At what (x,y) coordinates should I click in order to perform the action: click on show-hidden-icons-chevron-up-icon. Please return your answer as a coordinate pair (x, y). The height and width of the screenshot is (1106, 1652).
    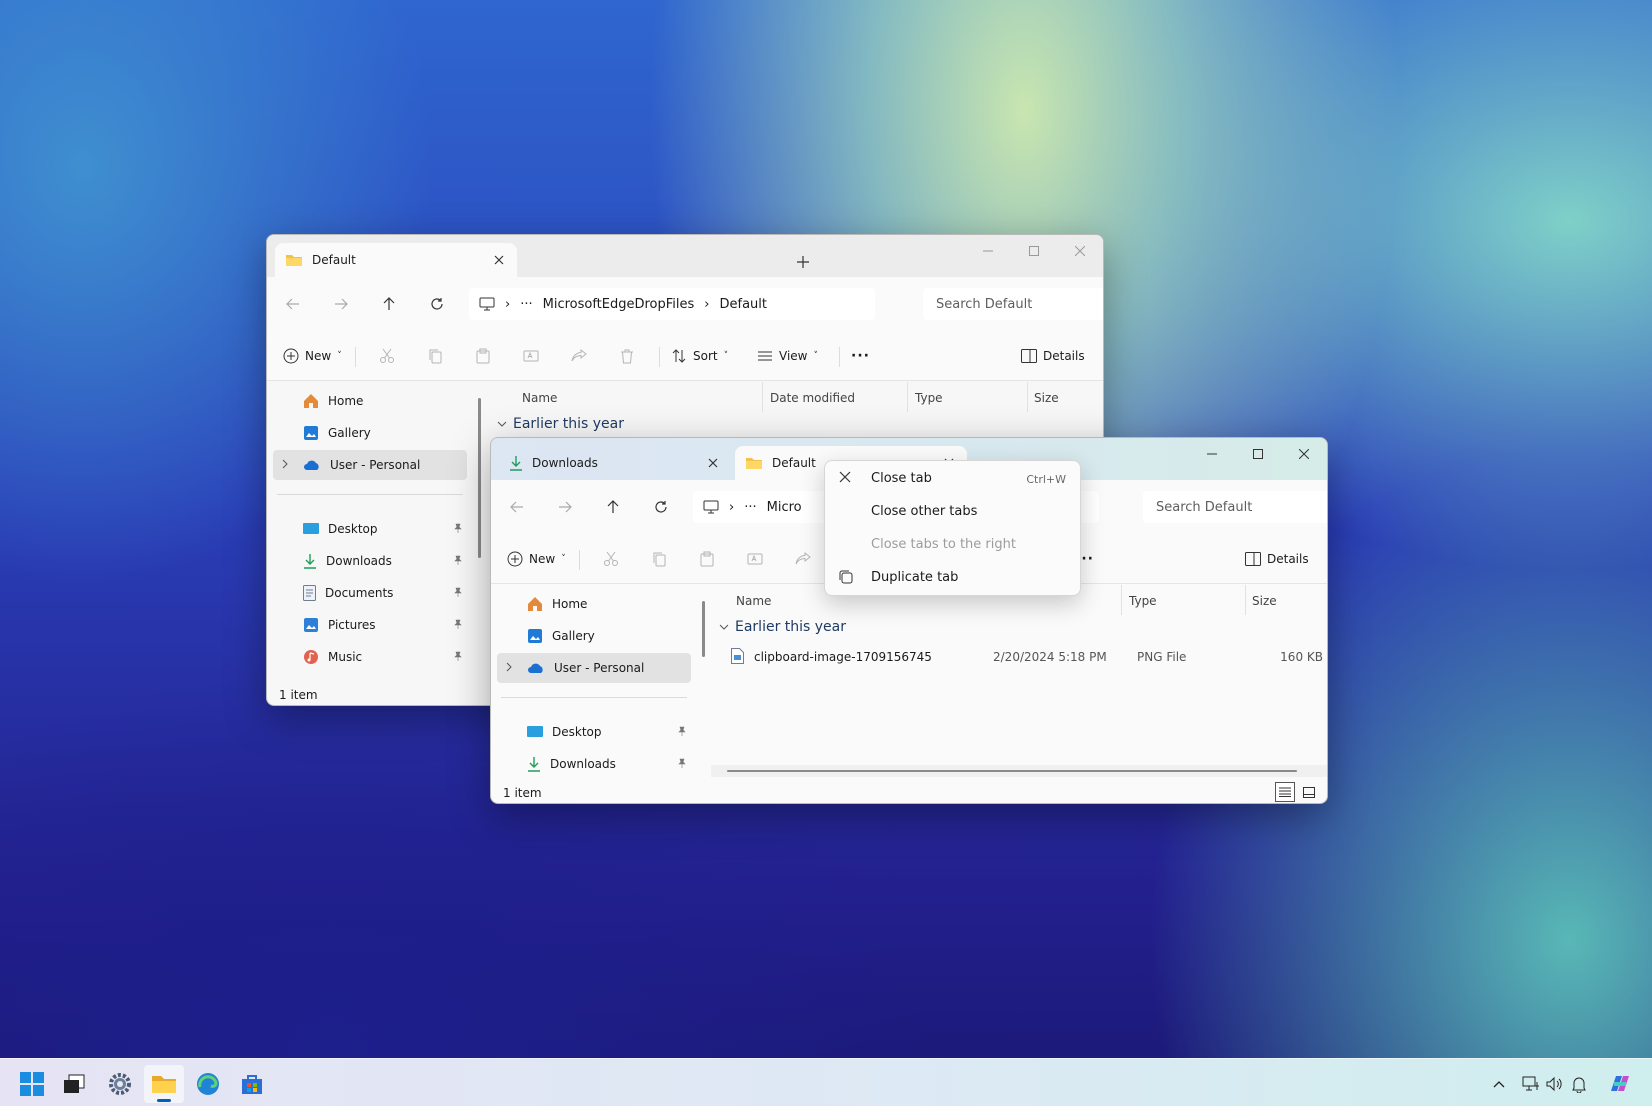
    Looking at the image, I should click on (1499, 1084).